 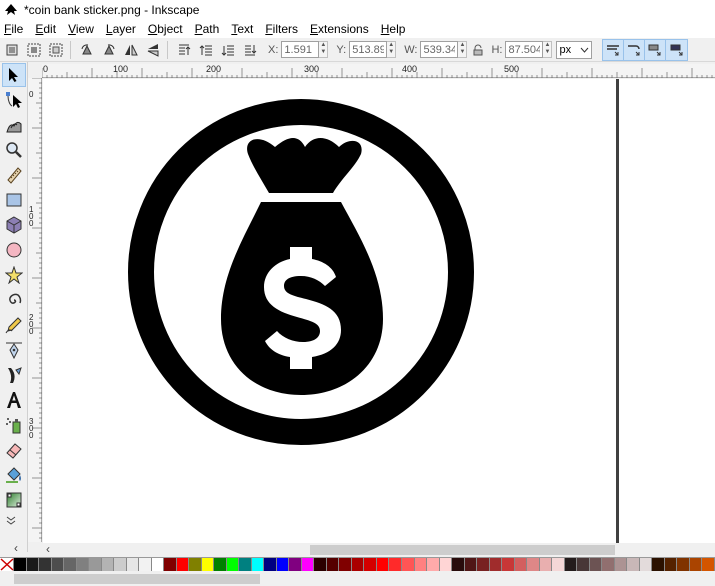 I want to click on lower-button, so click(x=228, y=50).